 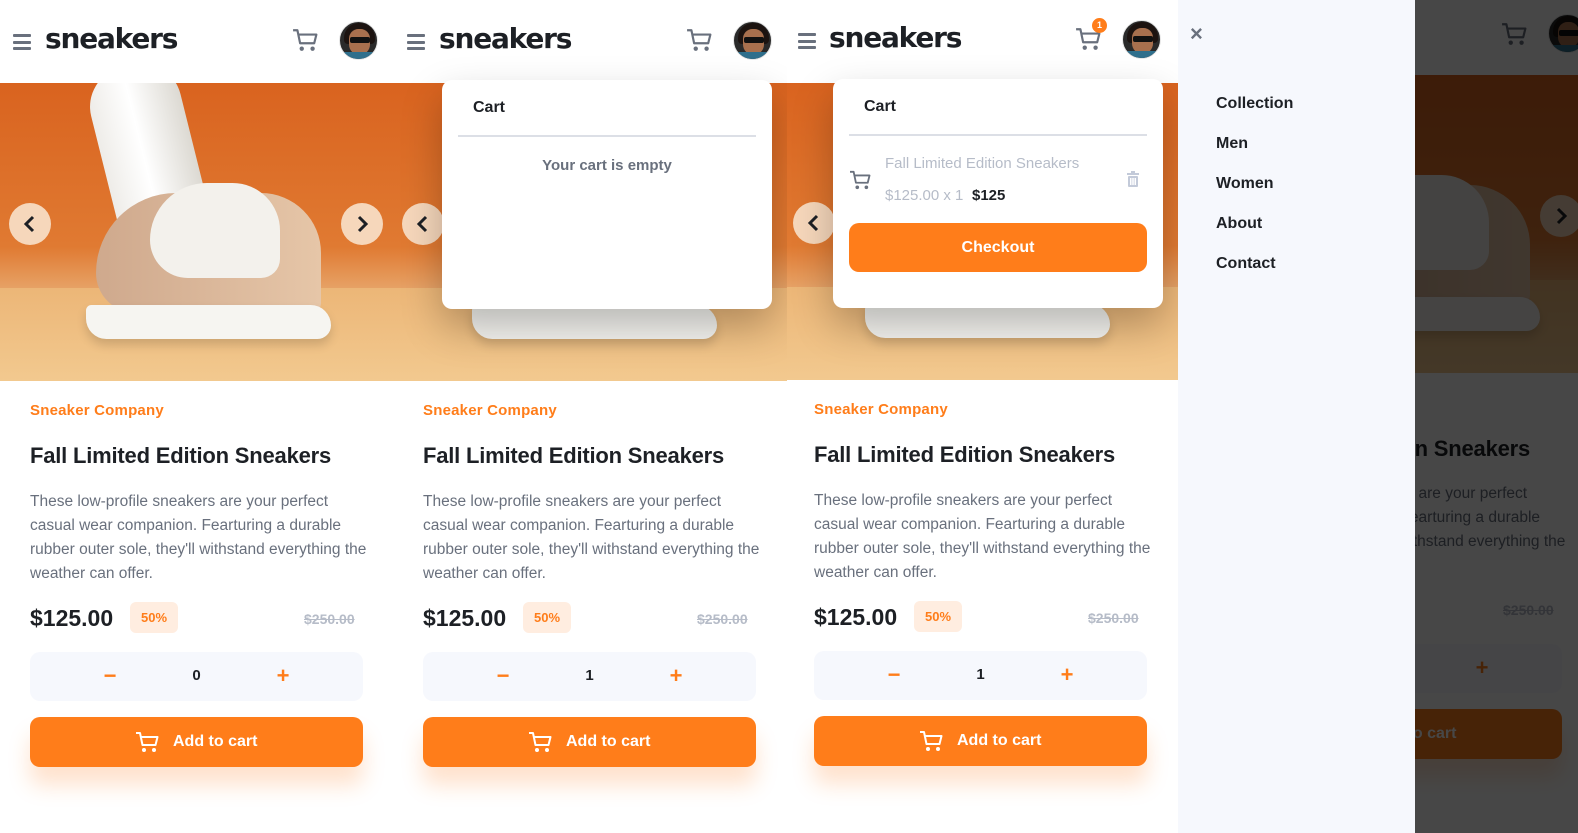 I want to click on nav-item-collection: Collection, so click(x=1254, y=104).